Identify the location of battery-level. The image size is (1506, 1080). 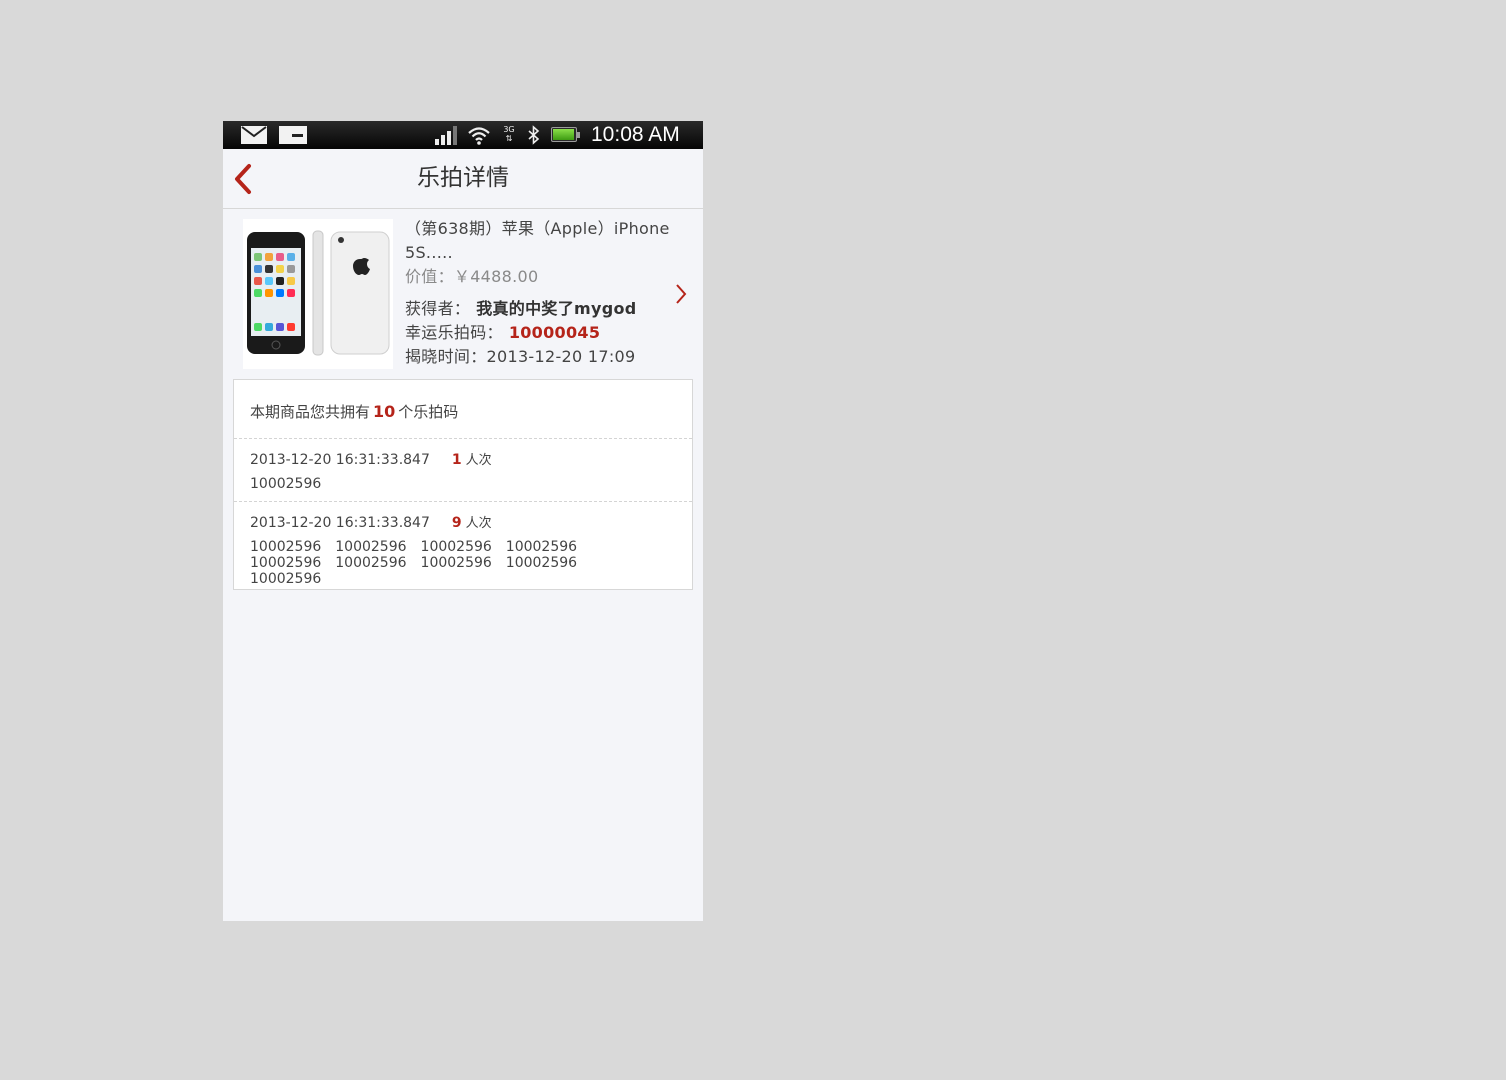
(563, 134).